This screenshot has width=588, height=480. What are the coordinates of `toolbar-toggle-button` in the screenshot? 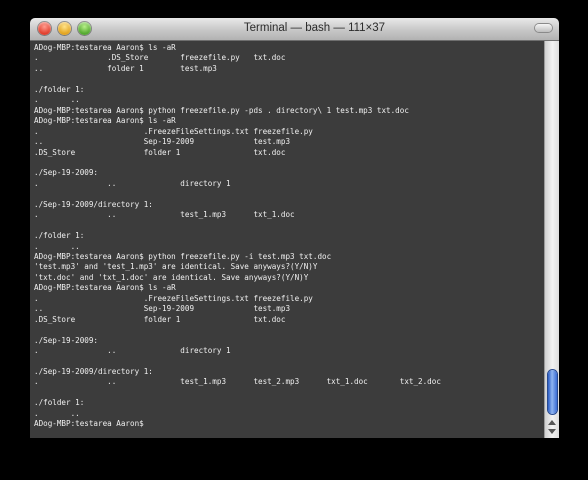 It's located at (543, 28).